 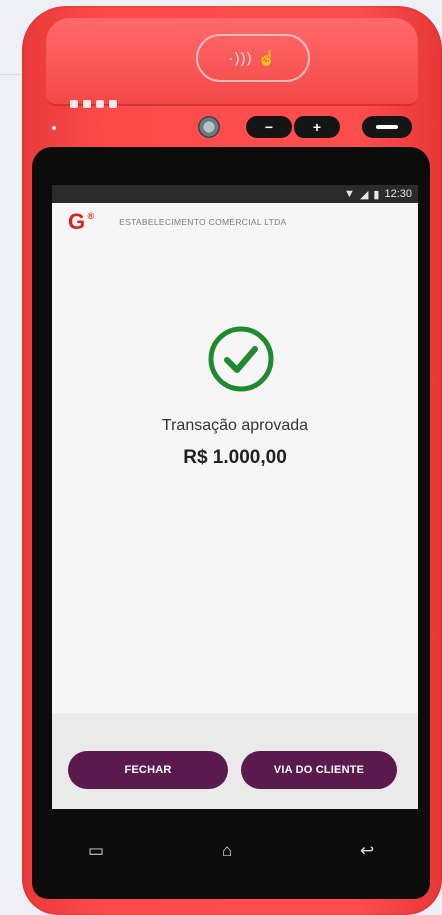 I want to click on approved-check-icon, so click(x=241, y=359).